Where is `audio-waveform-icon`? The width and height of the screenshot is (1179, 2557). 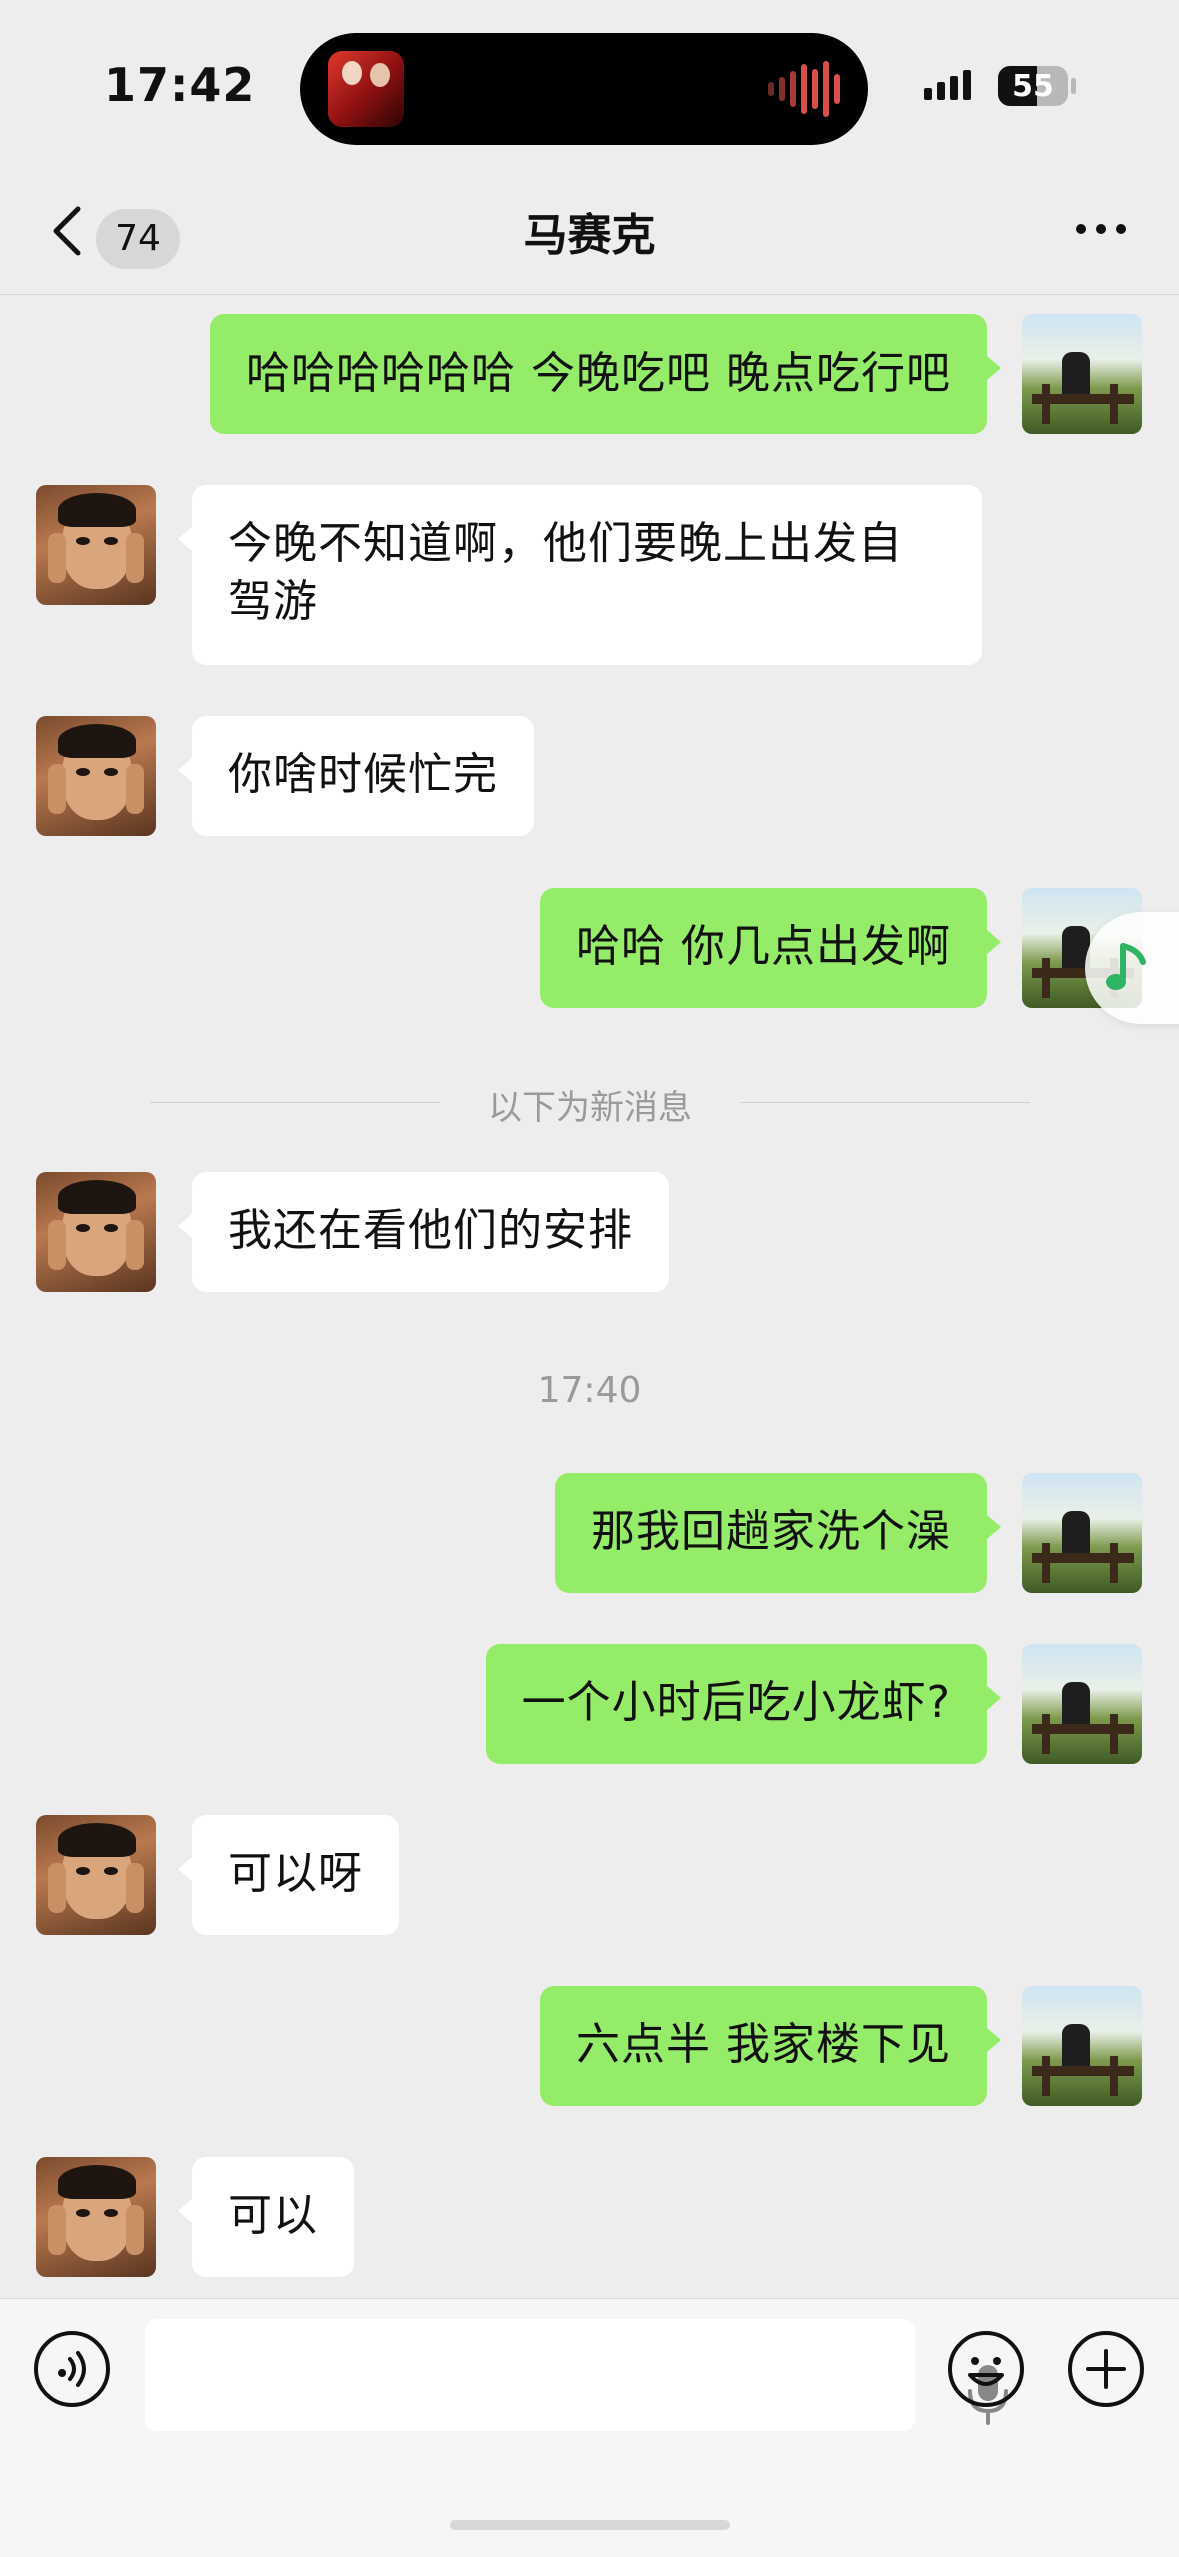
audio-waveform-icon is located at coordinates (804, 89).